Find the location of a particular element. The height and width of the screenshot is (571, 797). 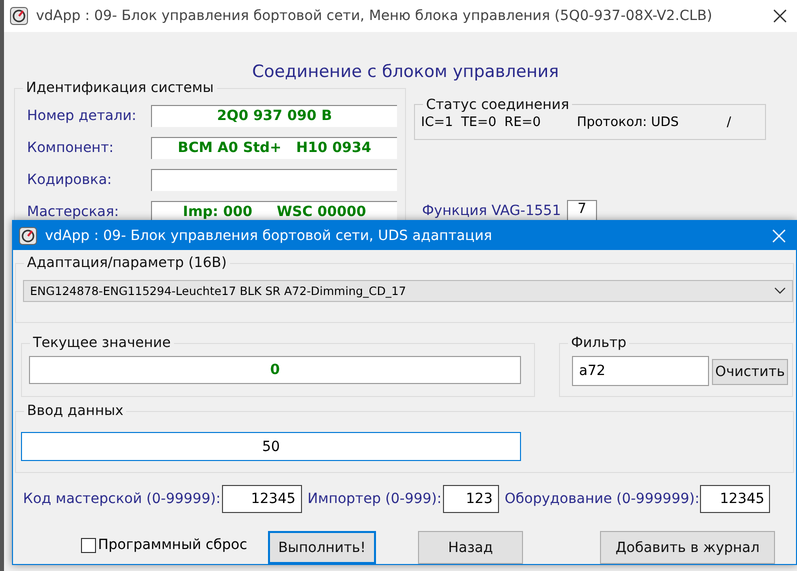

window-title: vdApp : 09- Блок управления бортовой сети, Меню блока управления (5Q0-937-08X-V2.CLB) is located at coordinates (375, 16).